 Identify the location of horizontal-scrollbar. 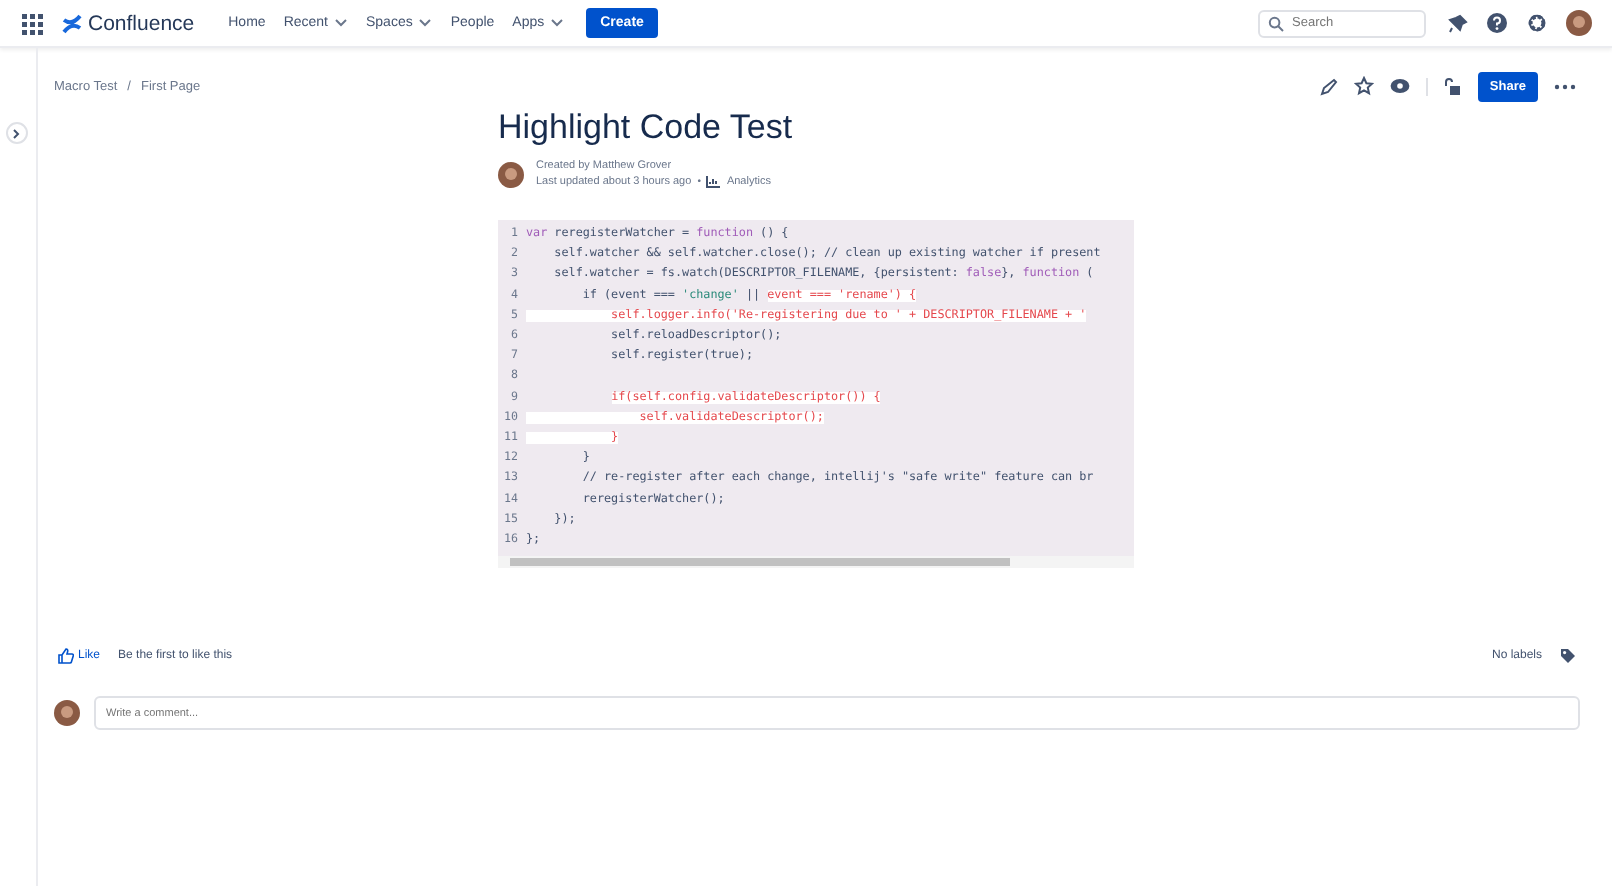
(816, 562).